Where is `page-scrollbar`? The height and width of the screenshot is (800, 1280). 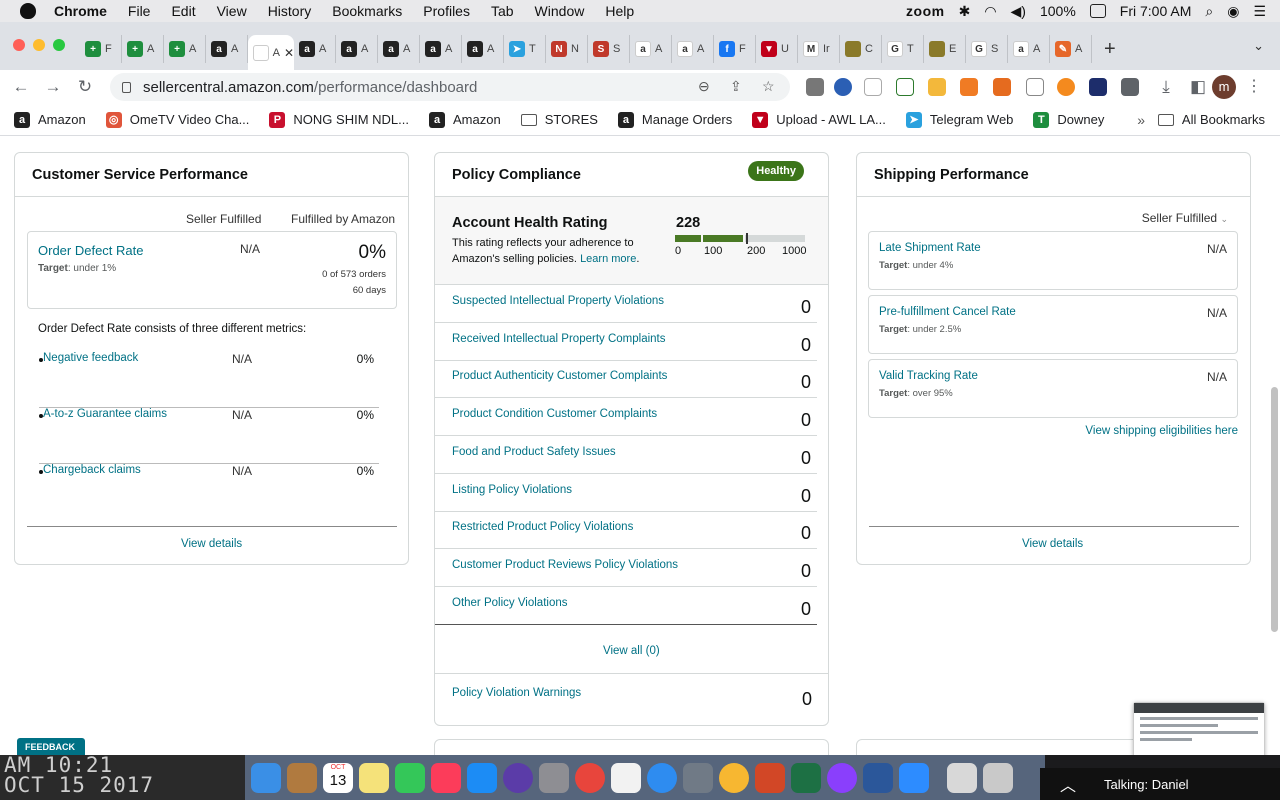 page-scrollbar is located at coordinates (1274, 509).